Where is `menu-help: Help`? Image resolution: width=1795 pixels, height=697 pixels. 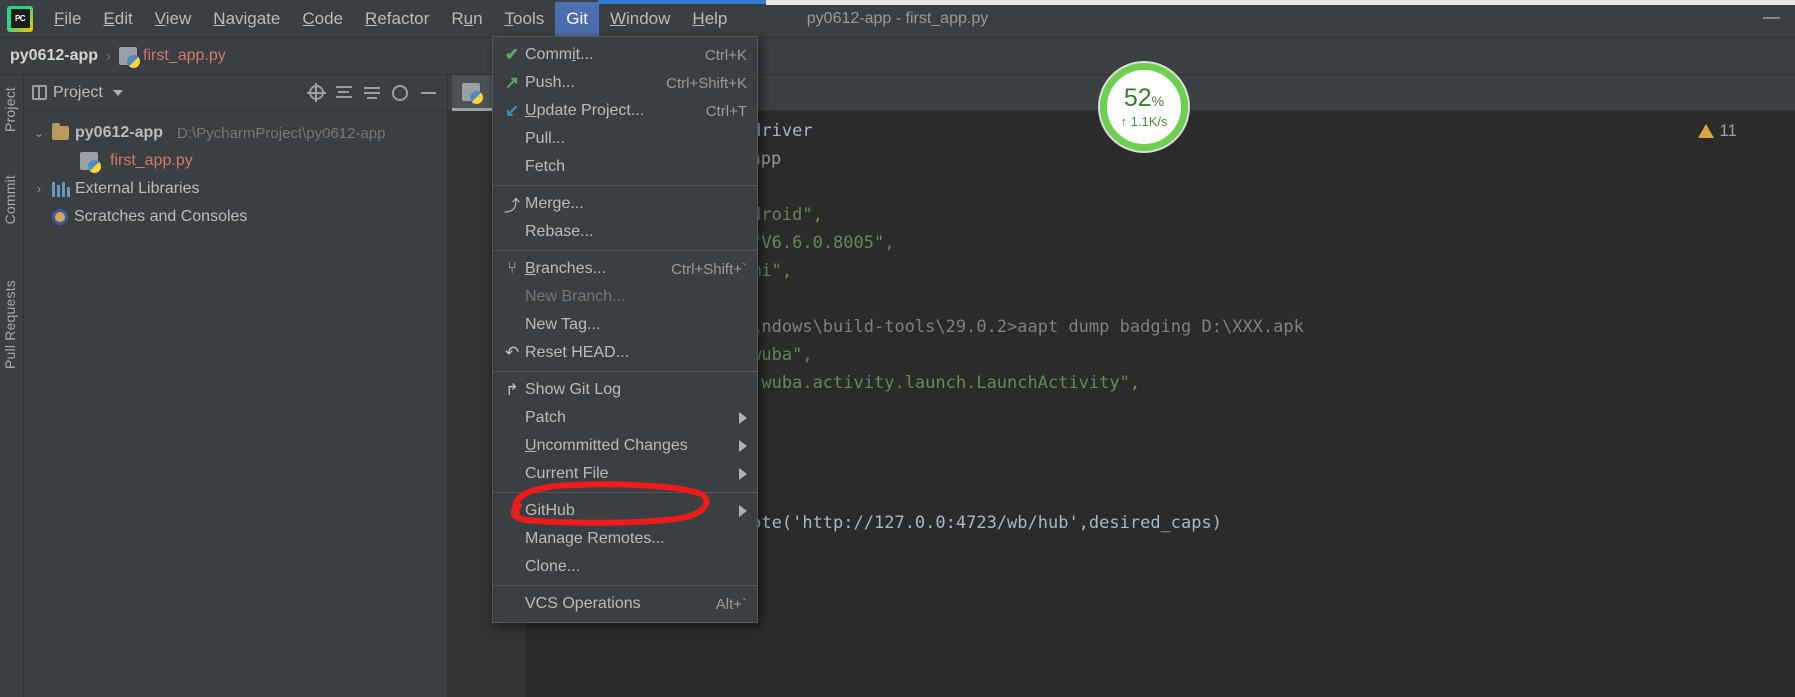 menu-help: Help is located at coordinates (709, 19).